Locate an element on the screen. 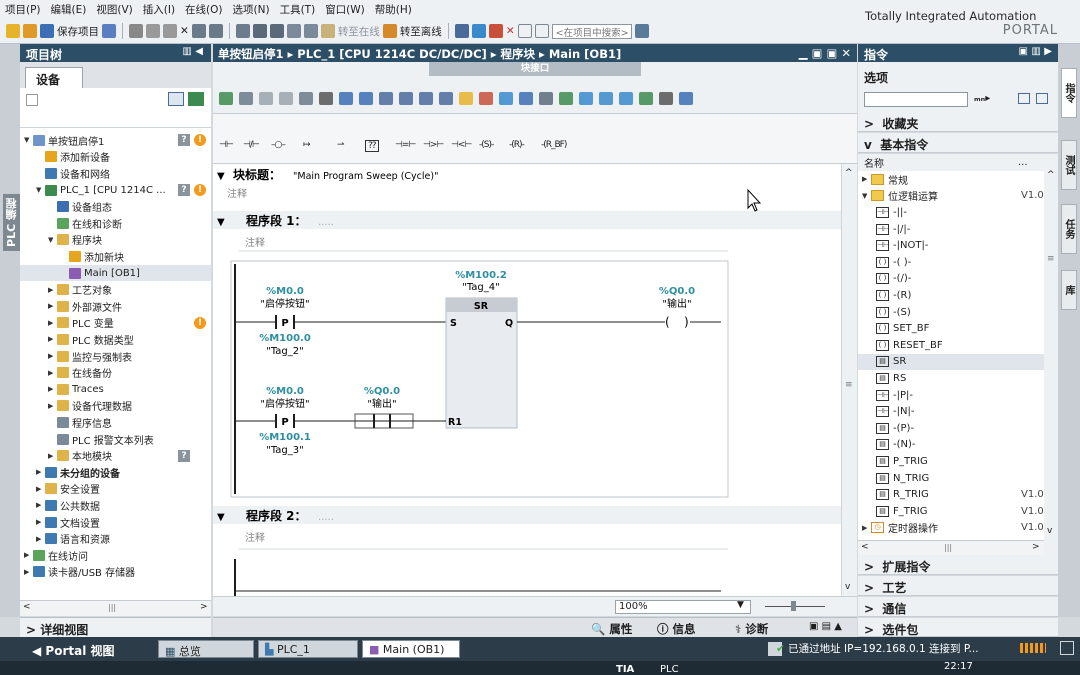  editor-tool-6-icon is located at coordinates (346, 98).